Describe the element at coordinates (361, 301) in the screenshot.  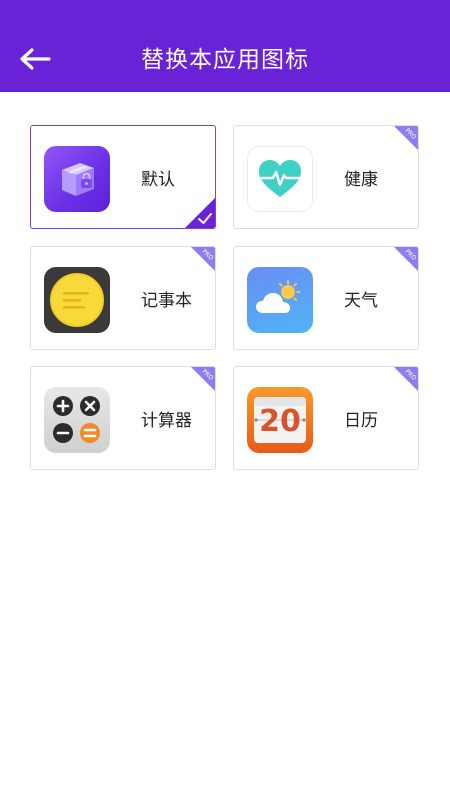
I see `icon-option-label: 天气` at that location.